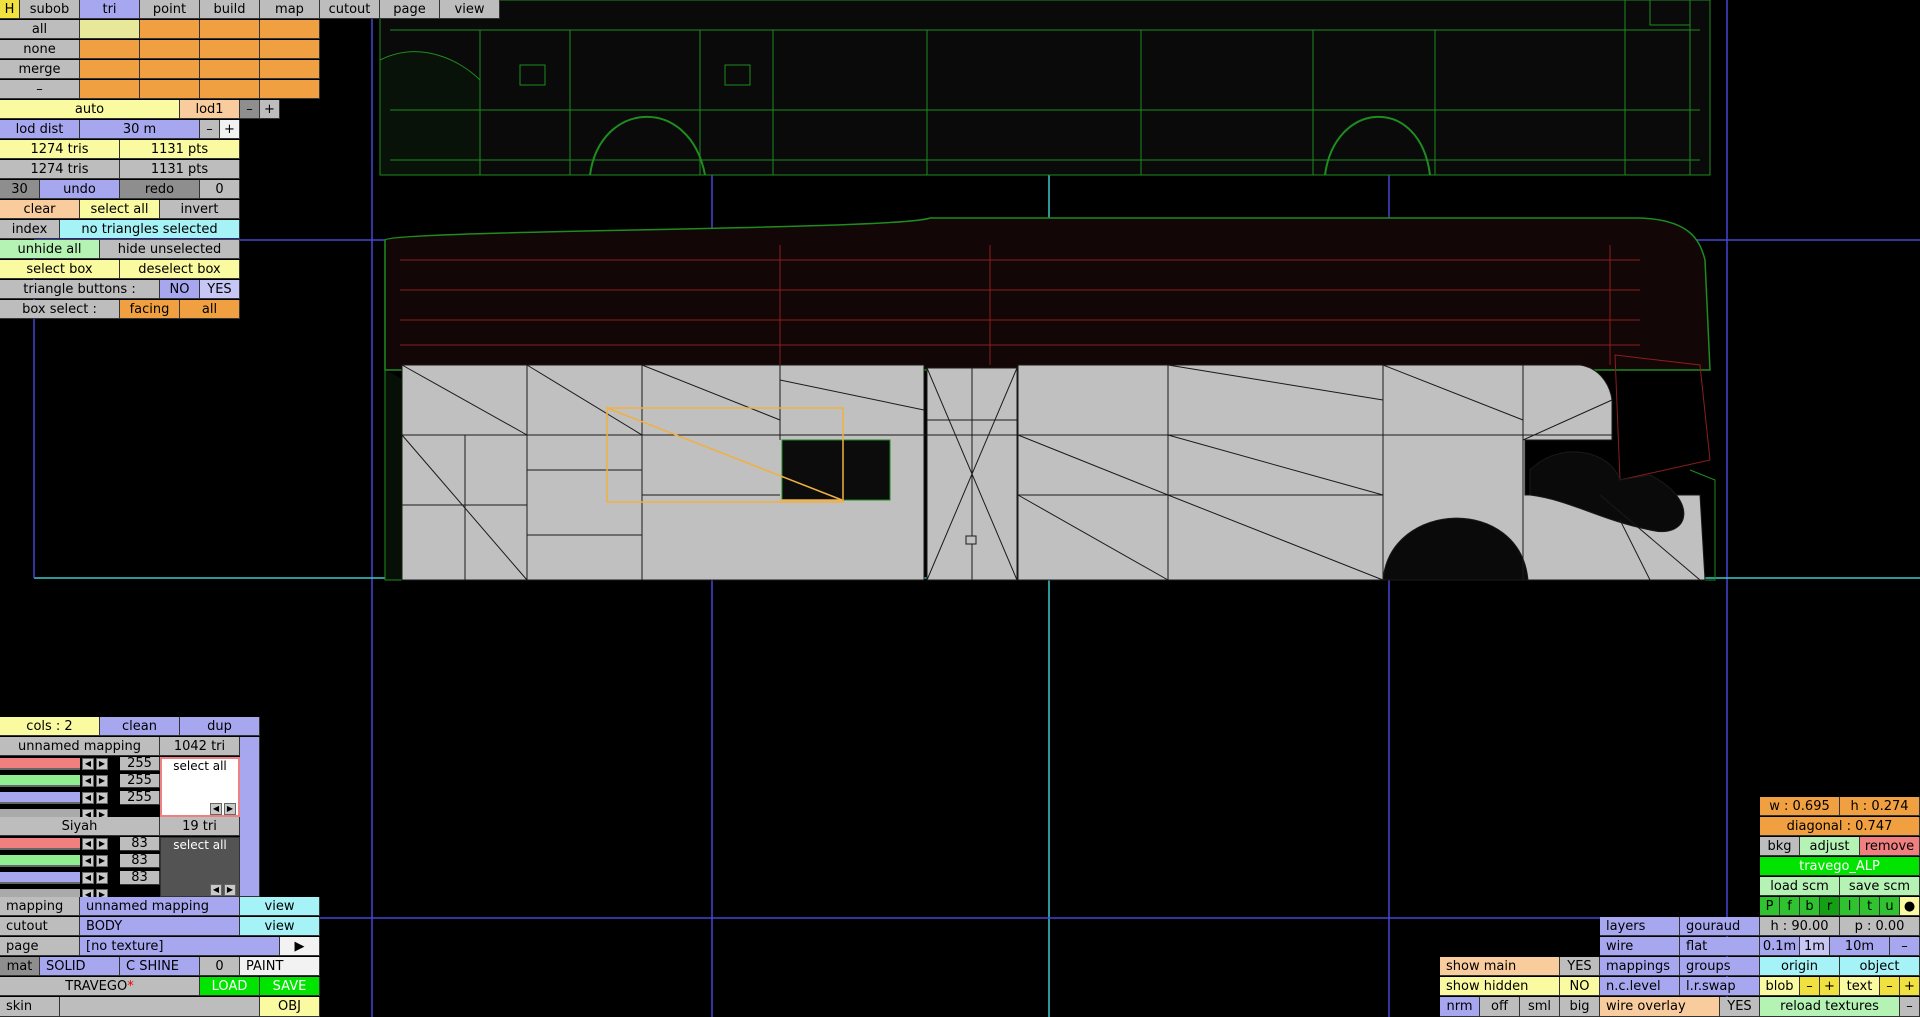 This screenshot has width=1920, height=1017. What do you see at coordinates (1800, 886) in the screenshot?
I see `load-scm-button: load scm` at bounding box center [1800, 886].